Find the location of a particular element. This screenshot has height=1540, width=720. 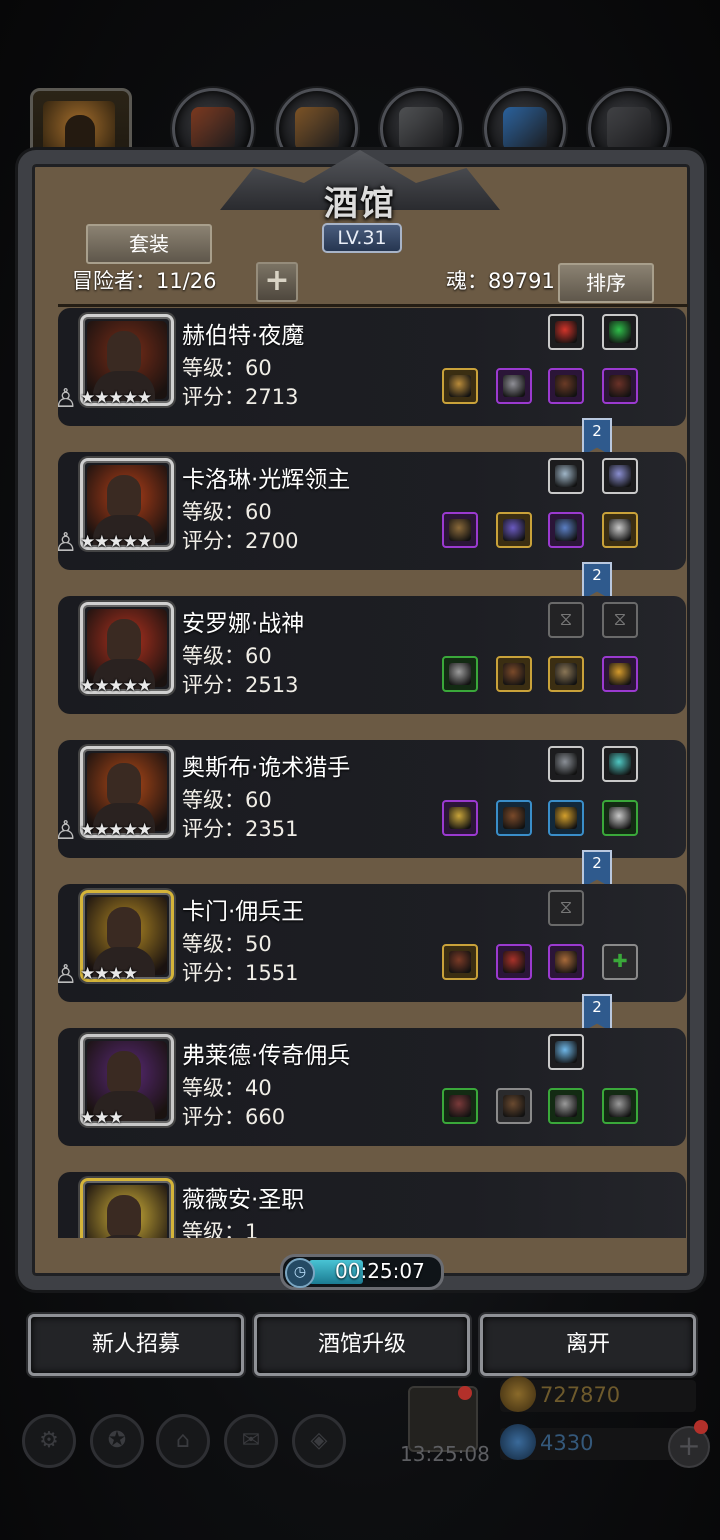

add-adventurer-slot-button: + is located at coordinates (277, 282).